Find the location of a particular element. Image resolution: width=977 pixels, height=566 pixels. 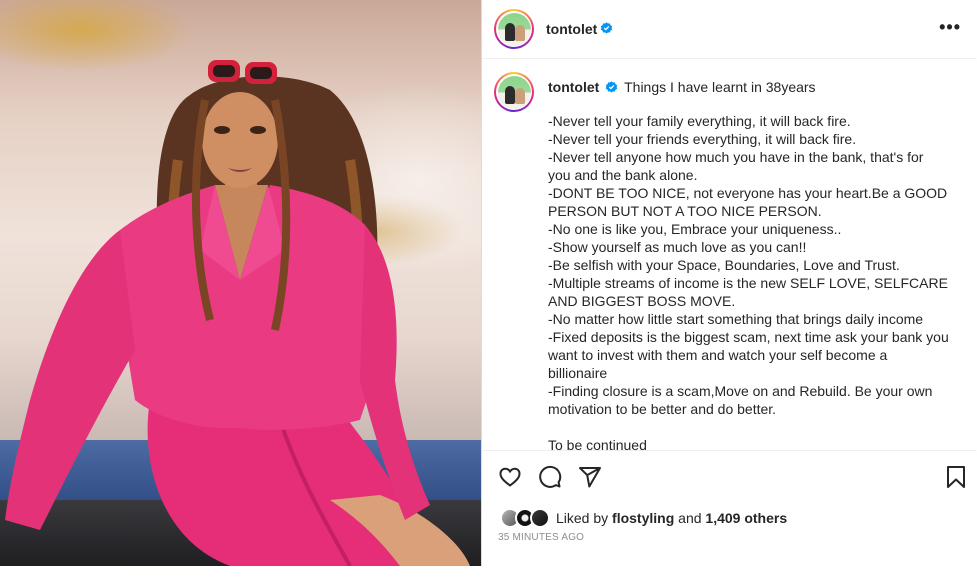

caption-avatar-image is located at coordinates (514, 92).